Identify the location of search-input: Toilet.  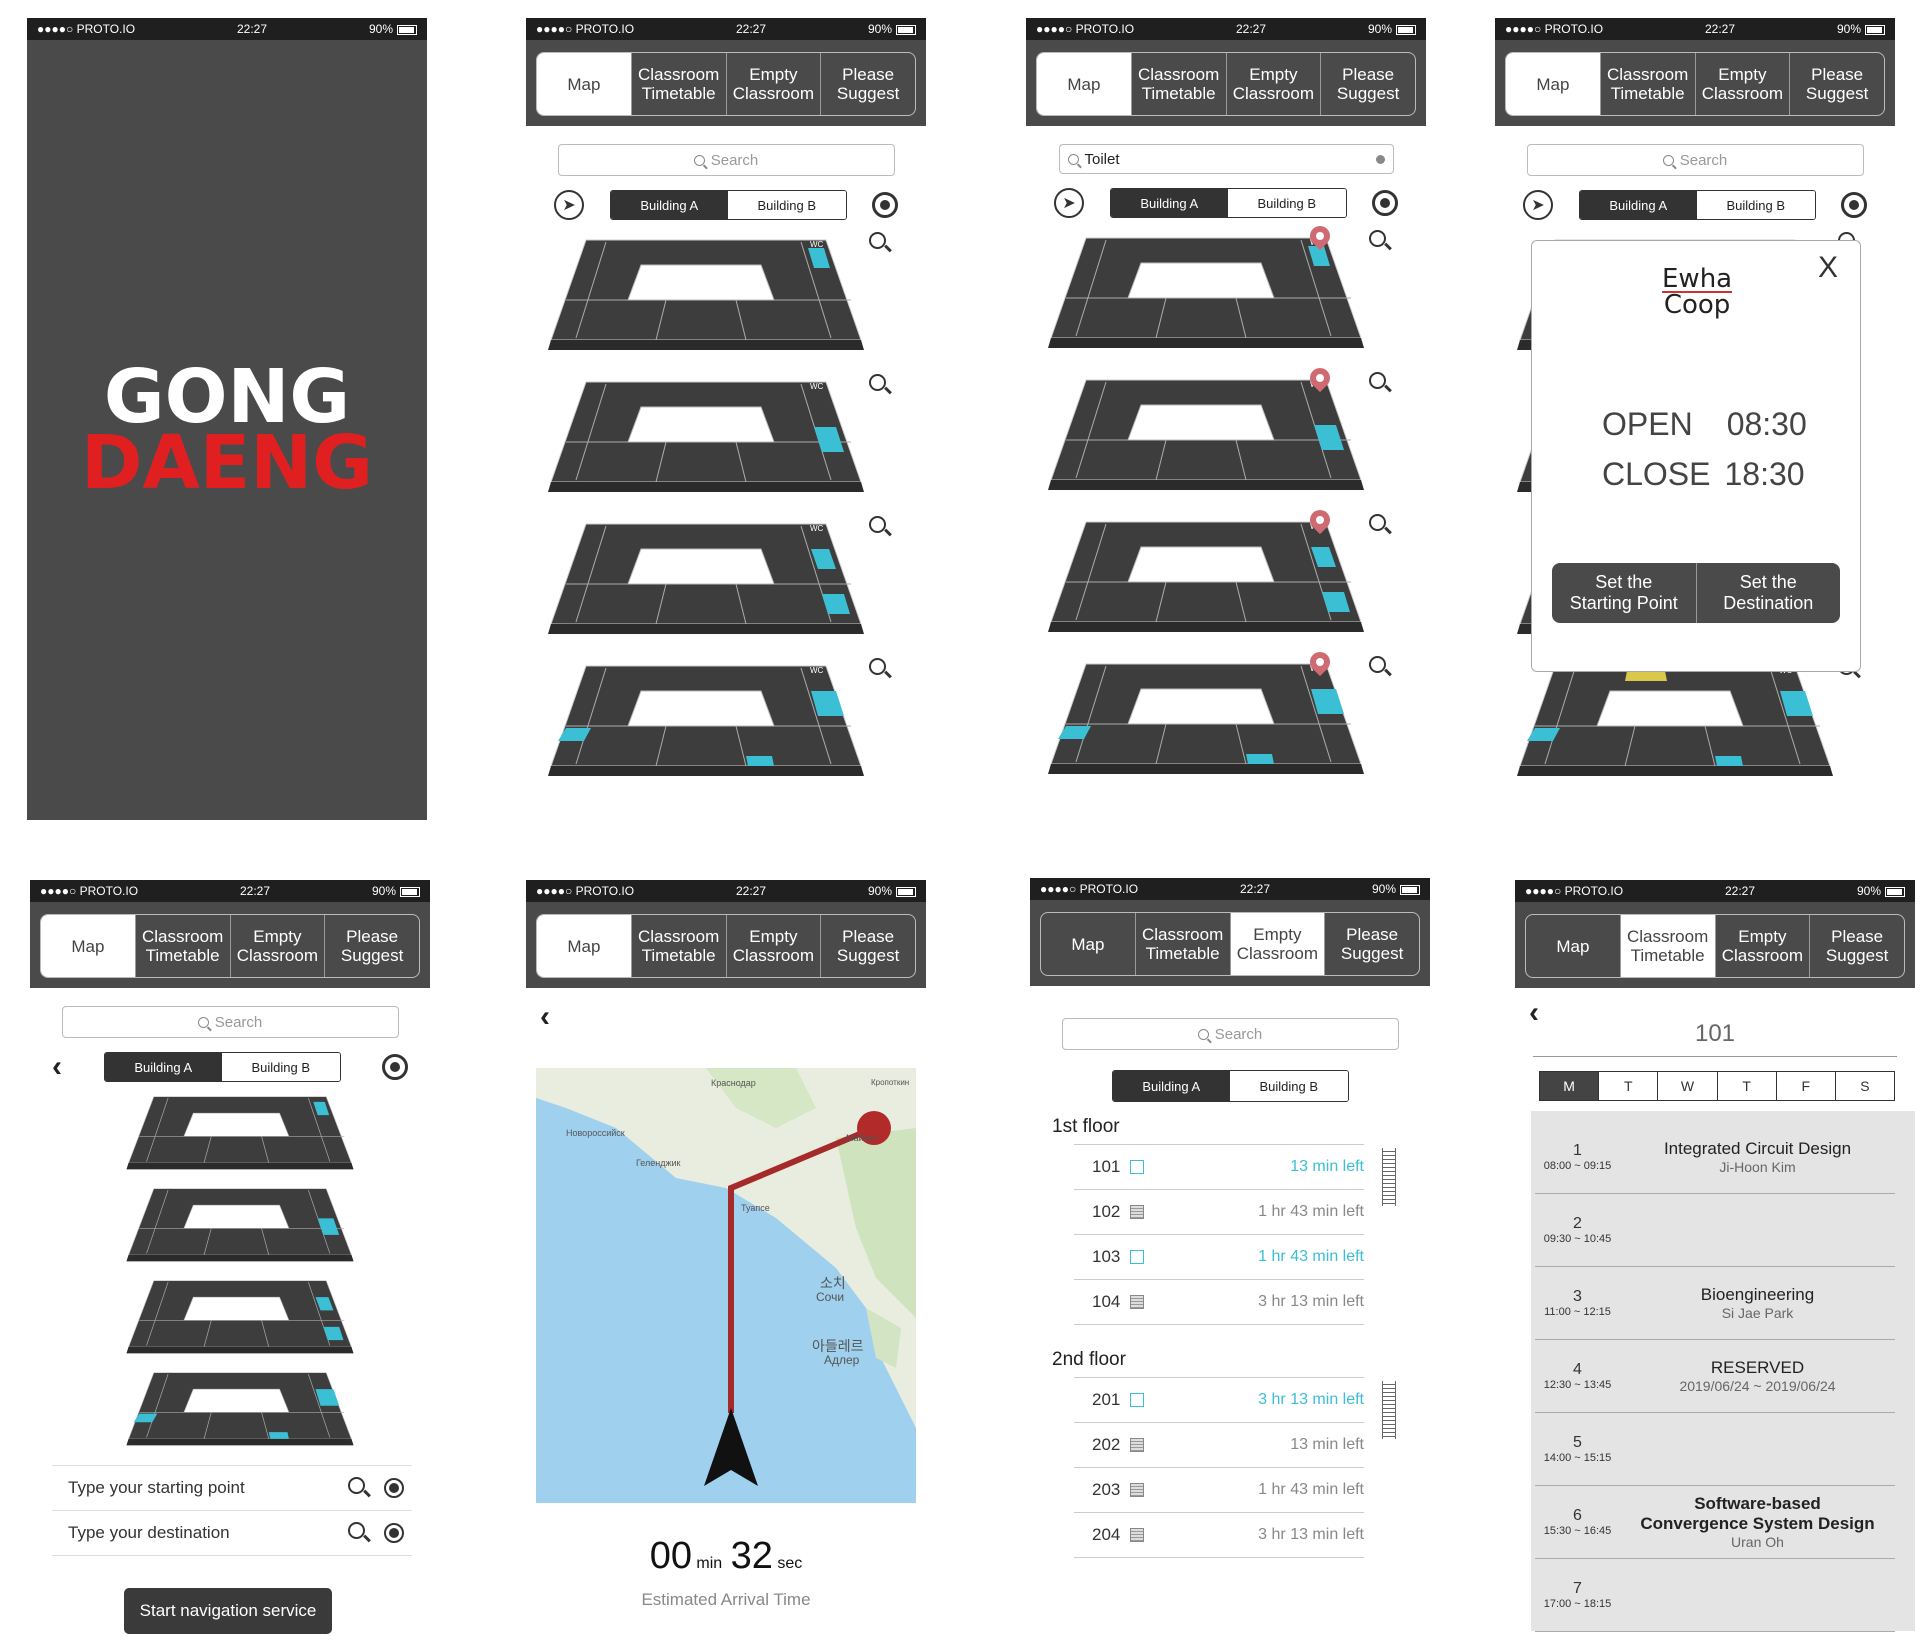
(1226, 159).